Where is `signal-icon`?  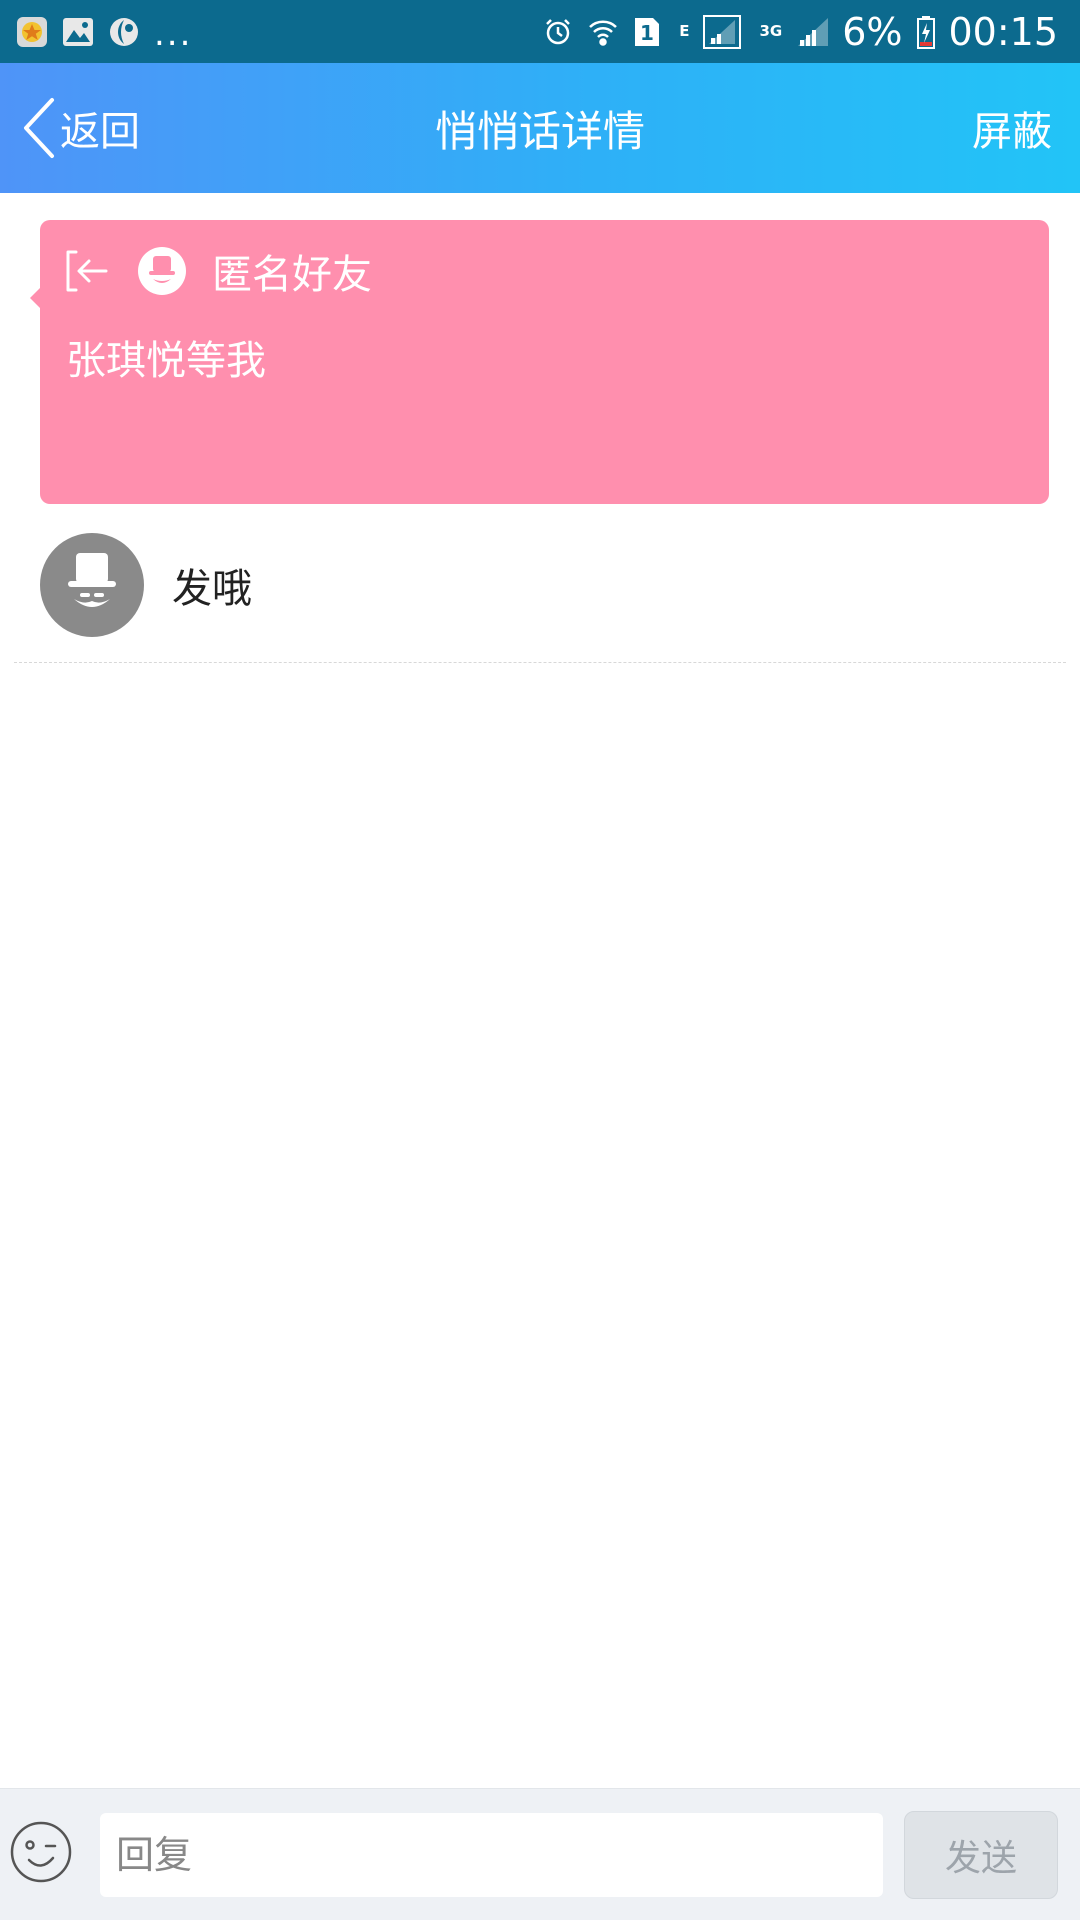 signal-icon is located at coordinates (722, 31).